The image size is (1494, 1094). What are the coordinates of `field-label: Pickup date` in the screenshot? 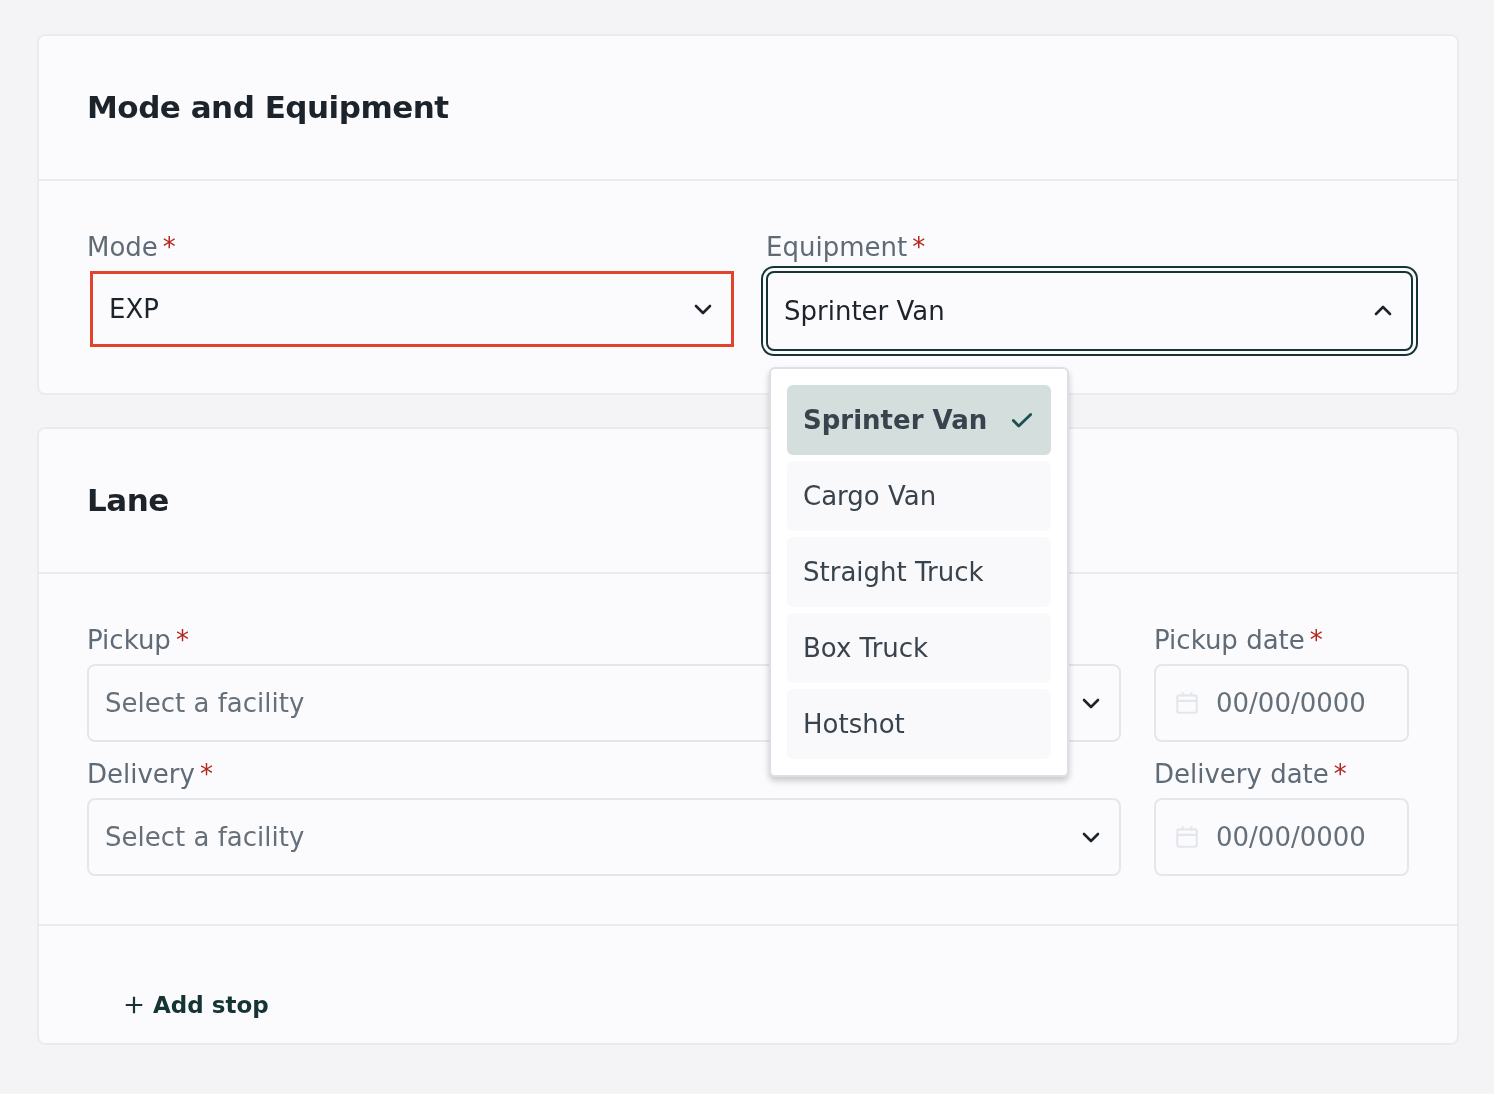 It's located at (1229, 640).